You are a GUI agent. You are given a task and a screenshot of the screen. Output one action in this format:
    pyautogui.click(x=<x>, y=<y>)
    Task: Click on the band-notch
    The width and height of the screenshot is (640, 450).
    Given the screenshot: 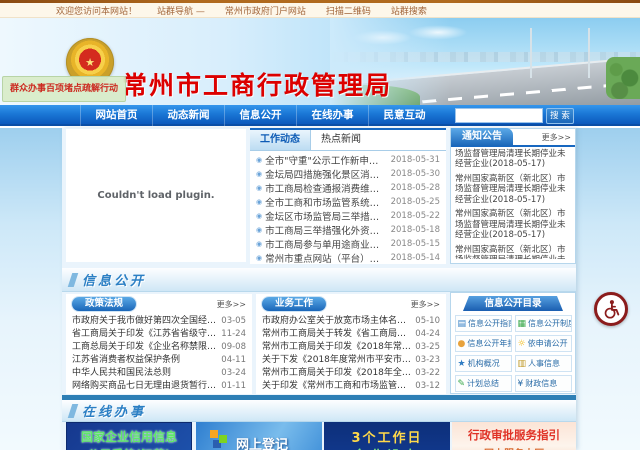 What is the action you would take?
    pyautogui.click(x=73, y=279)
    